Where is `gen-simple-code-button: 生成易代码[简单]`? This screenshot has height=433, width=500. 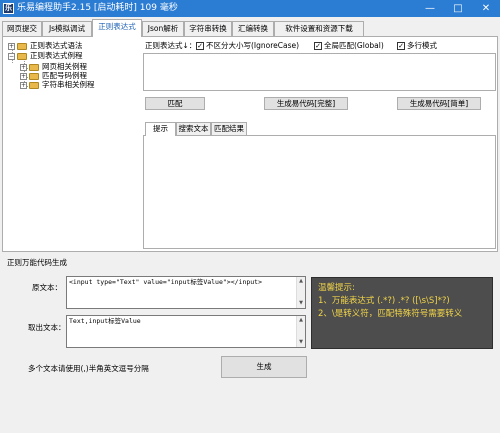 gen-simple-code-button: 生成易代码[简单] is located at coordinates (439, 103).